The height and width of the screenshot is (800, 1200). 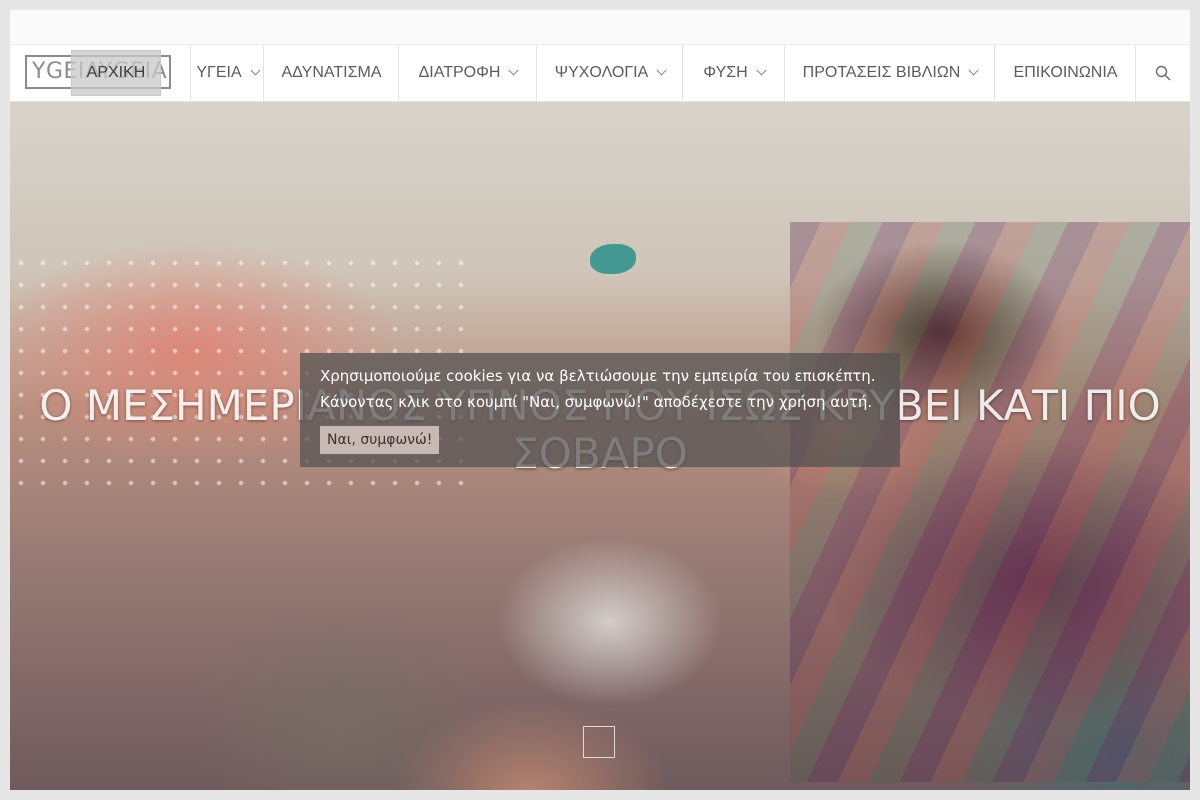 I want to click on nav-item-label: ΠΡΟΤΑΣΕΙΣ ΒΙΒΛΙΩΝ, so click(x=881, y=72).